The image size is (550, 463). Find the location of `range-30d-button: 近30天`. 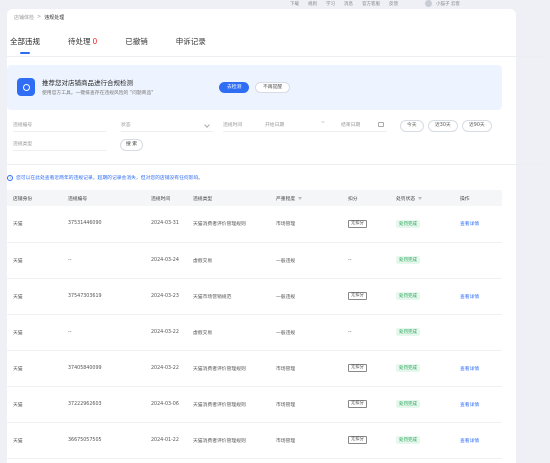

range-30d-button: 近30天 is located at coordinates (443, 126).